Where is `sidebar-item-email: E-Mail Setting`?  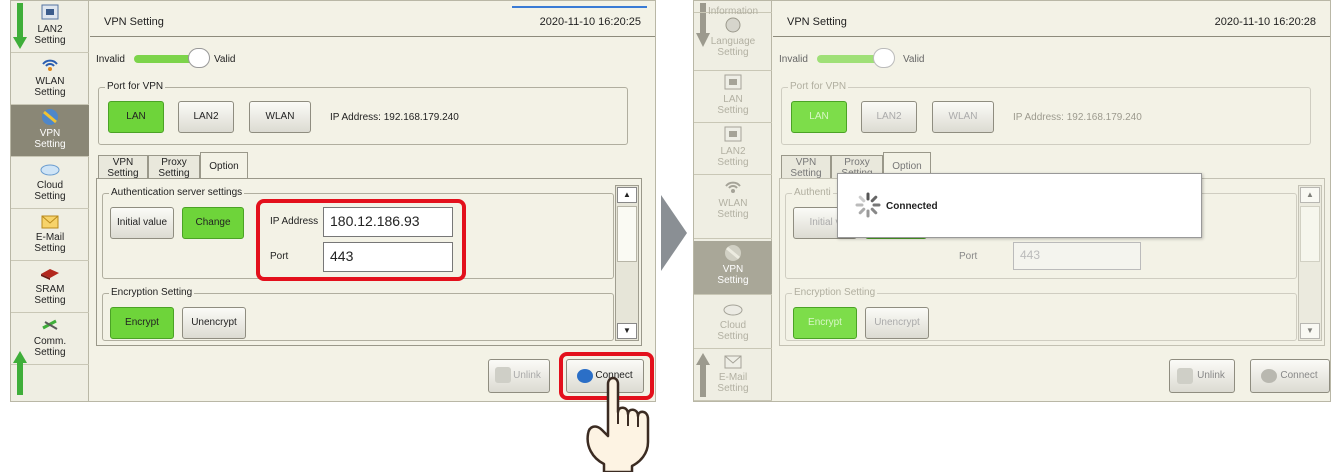 sidebar-item-email: E-Mail Setting is located at coordinates (50, 235).